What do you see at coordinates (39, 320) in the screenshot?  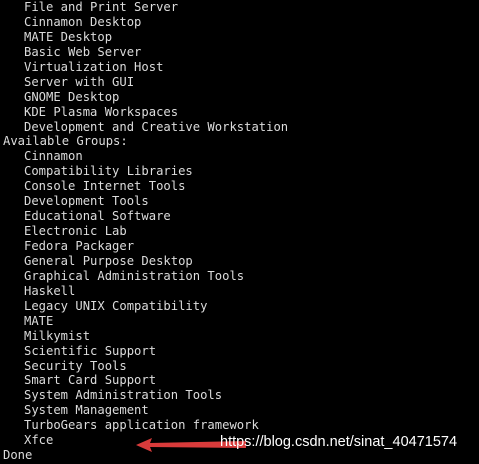 I see `available-group-line: MATE` at bounding box center [39, 320].